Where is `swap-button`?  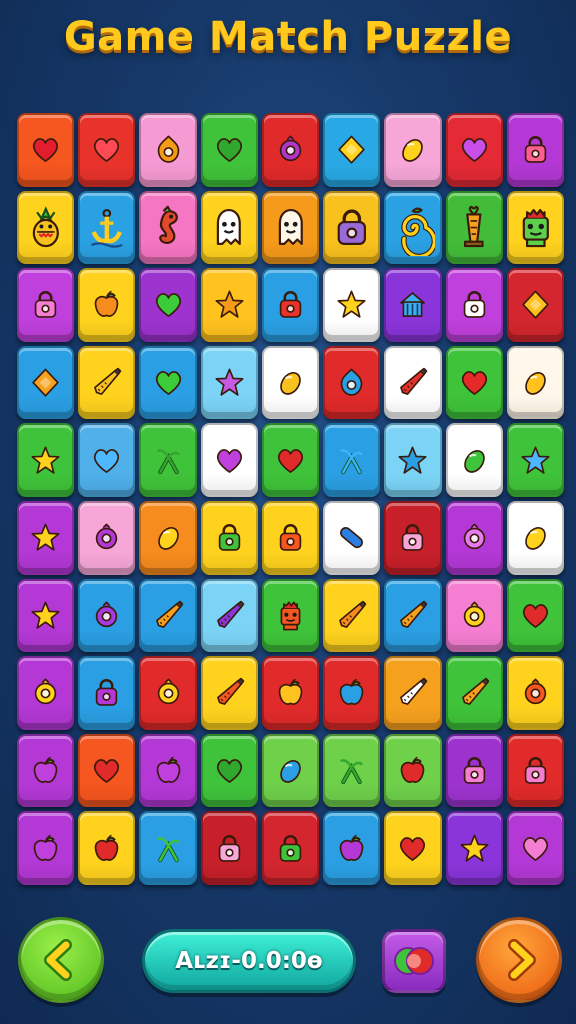
swap-button is located at coordinates (414, 961).